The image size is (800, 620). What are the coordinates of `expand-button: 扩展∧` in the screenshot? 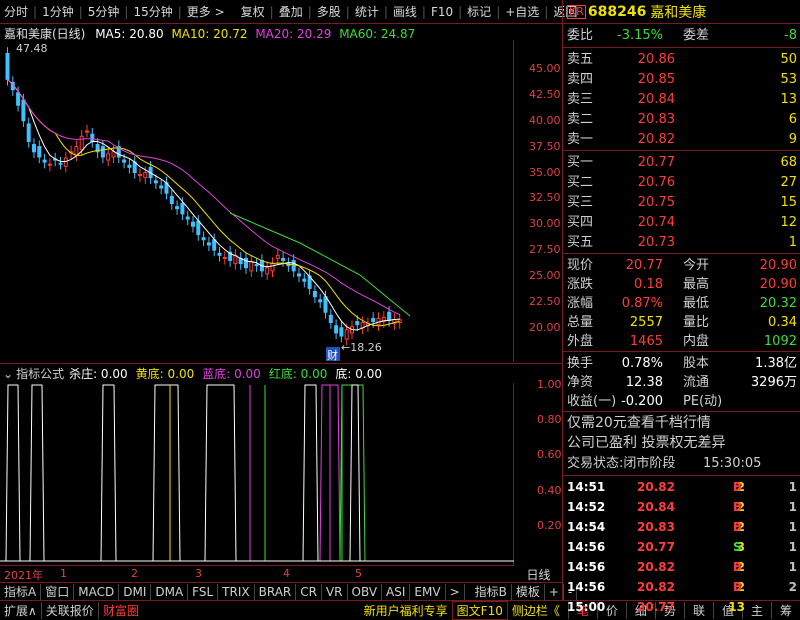 It's located at (20, 610).